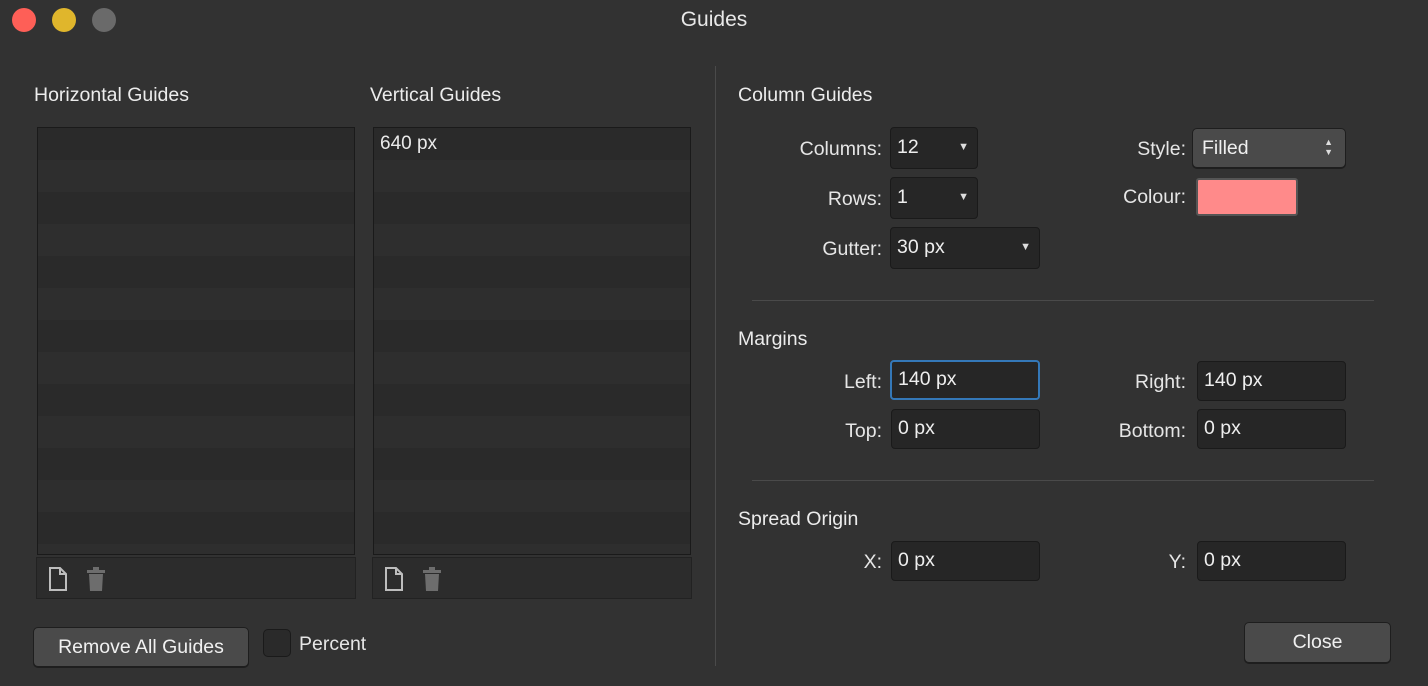 This screenshot has height=686, width=1428. Describe the element at coordinates (805, 95) in the screenshot. I see `column-guides-label: Column Guides` at that location.